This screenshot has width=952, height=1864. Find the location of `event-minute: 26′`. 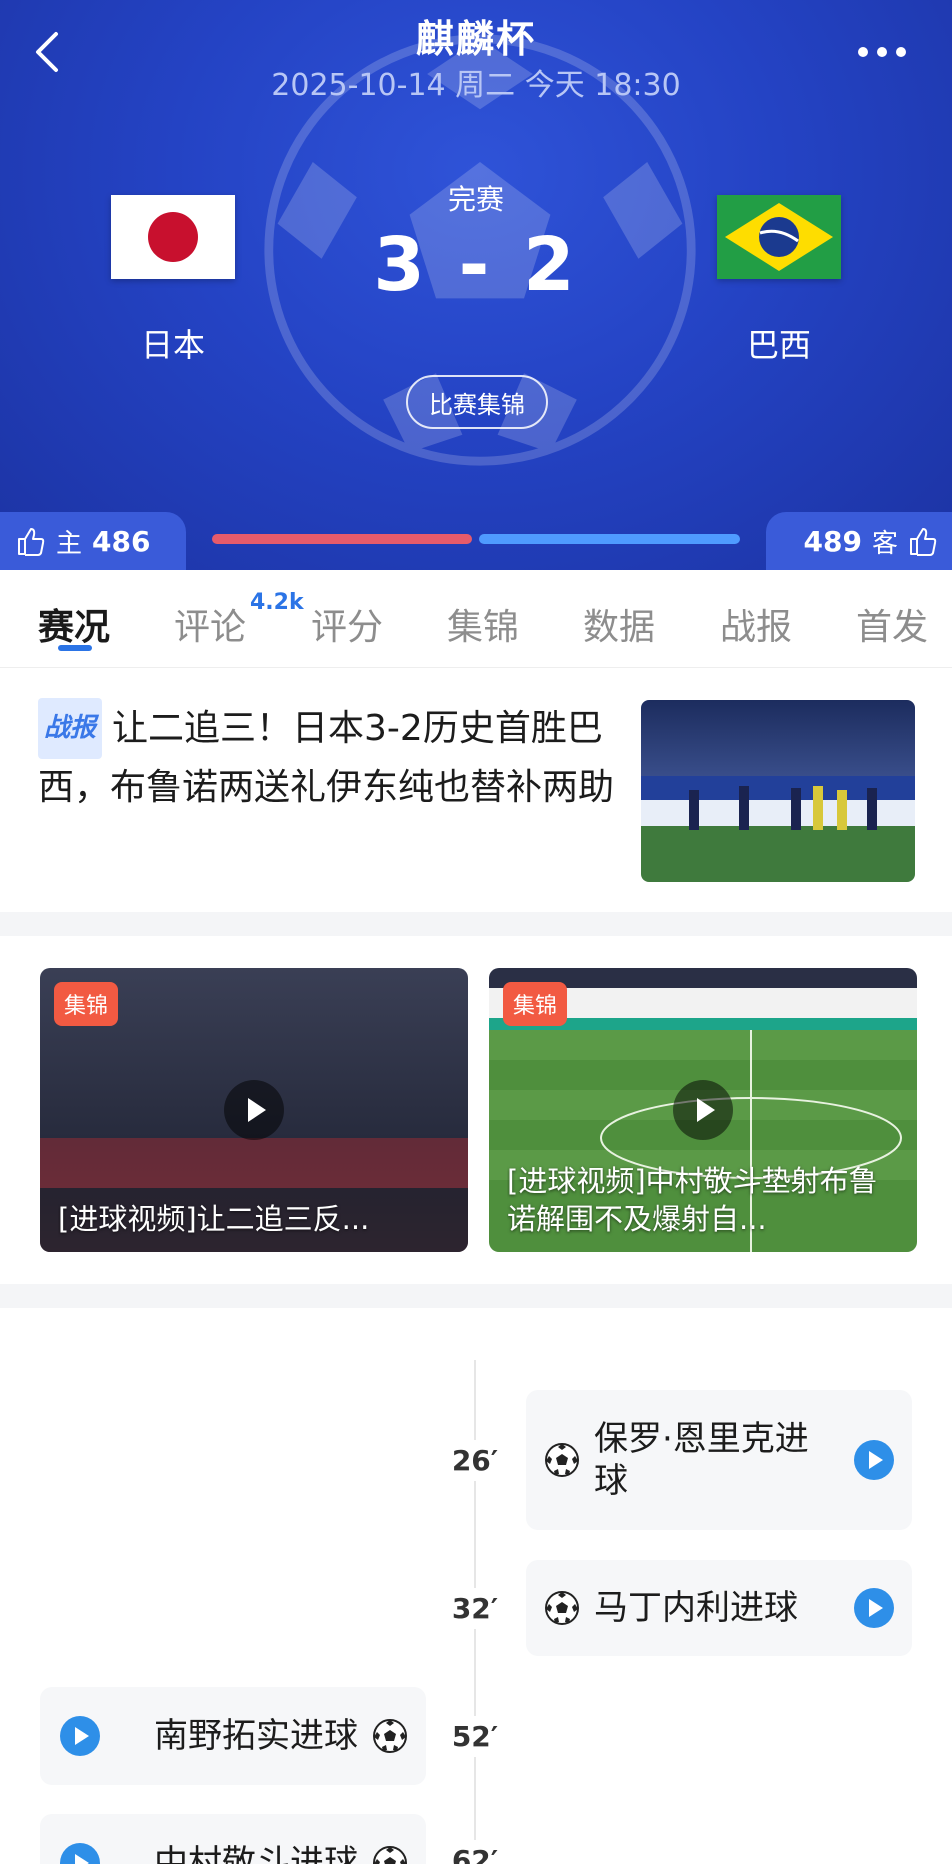

event-minute: 26′ is located at coordinates (475, 1460).